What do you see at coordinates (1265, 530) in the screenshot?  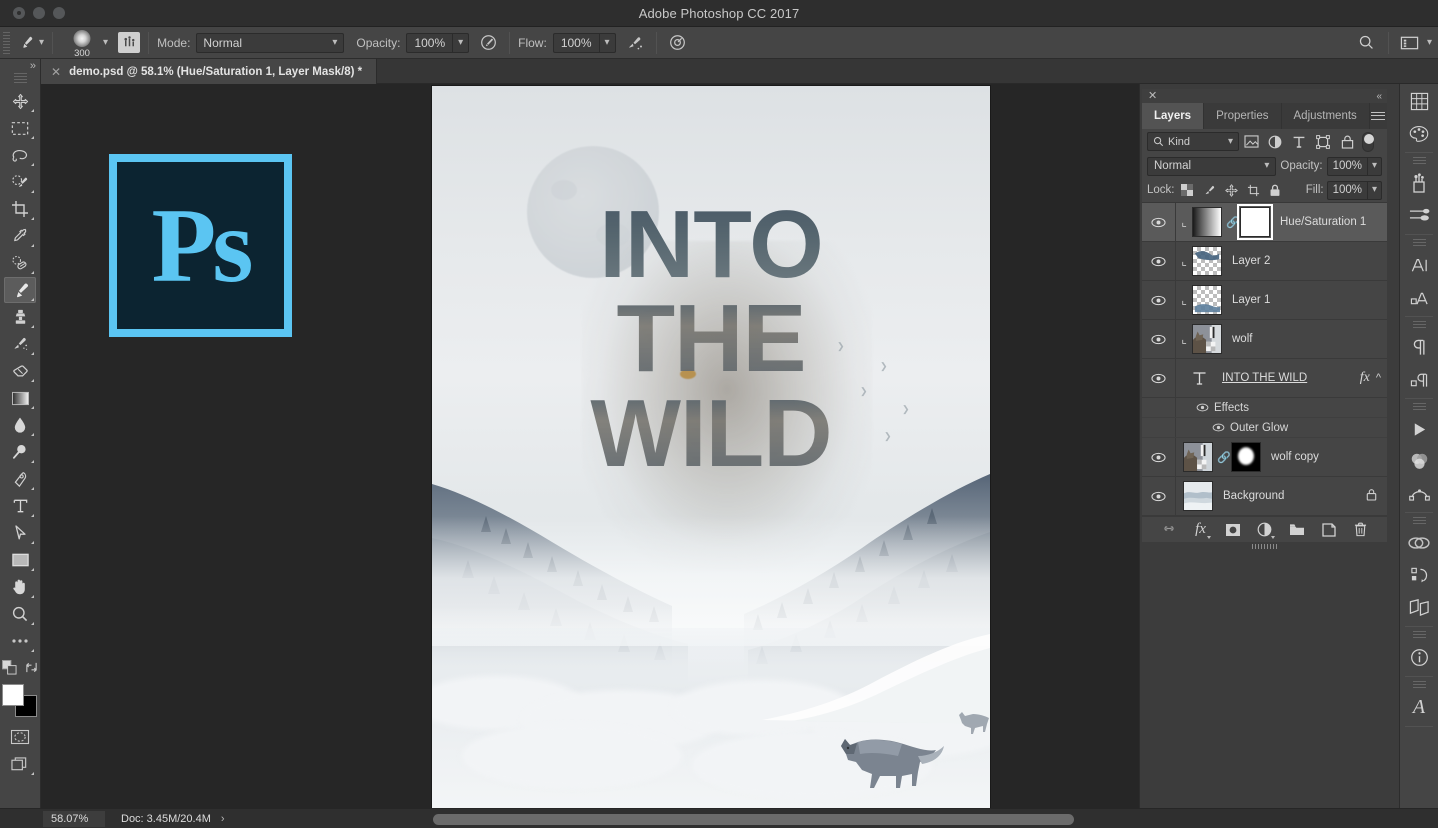 I see `new-fill-adjustment-layer-icon` at bounding box center [1265, 530].